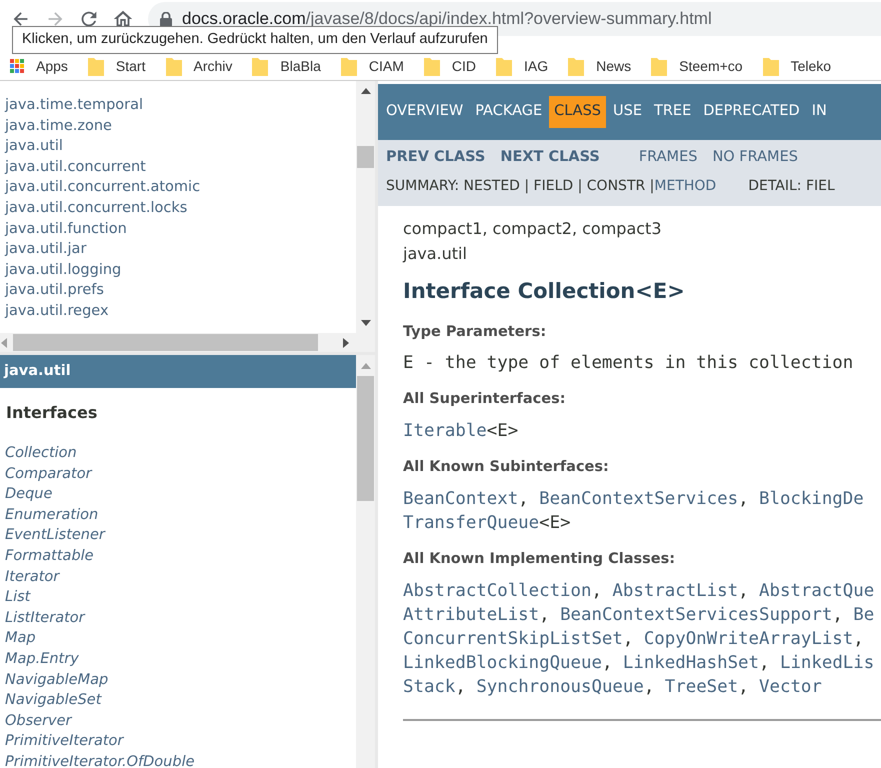 The width and height of the screenshot is (881, 768). What do you see at coordinates (424, 112) in the screenshot?
I see `nav-tab: OVERVIEW` at bounding box center [424, 112].